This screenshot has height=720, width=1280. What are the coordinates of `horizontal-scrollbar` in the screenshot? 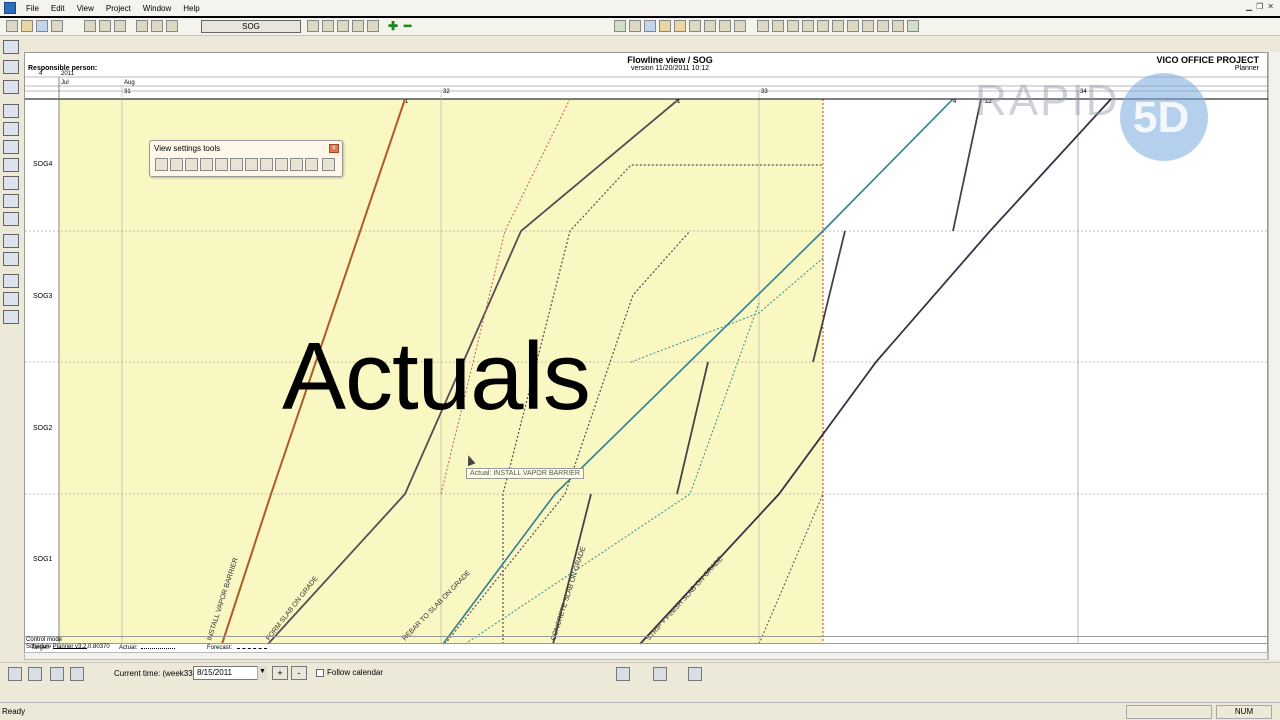 It's located at (646, 656).